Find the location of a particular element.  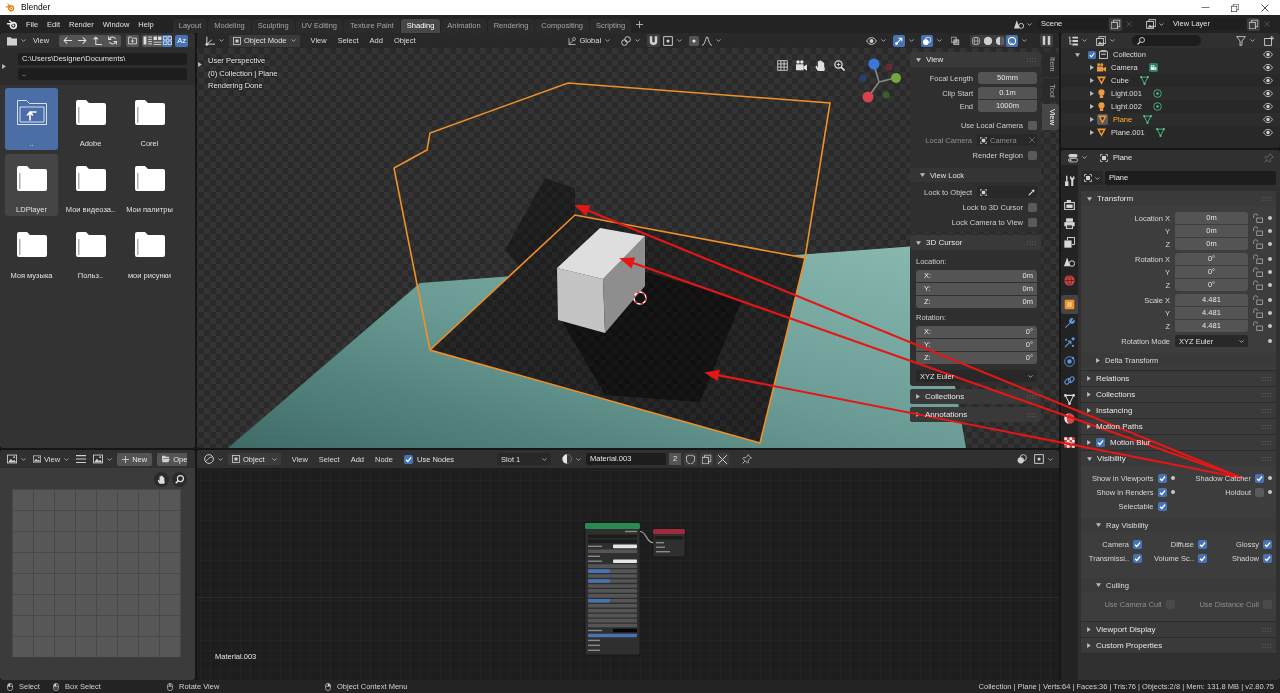

shader-node-drawing is located at coordinates (612, 589).